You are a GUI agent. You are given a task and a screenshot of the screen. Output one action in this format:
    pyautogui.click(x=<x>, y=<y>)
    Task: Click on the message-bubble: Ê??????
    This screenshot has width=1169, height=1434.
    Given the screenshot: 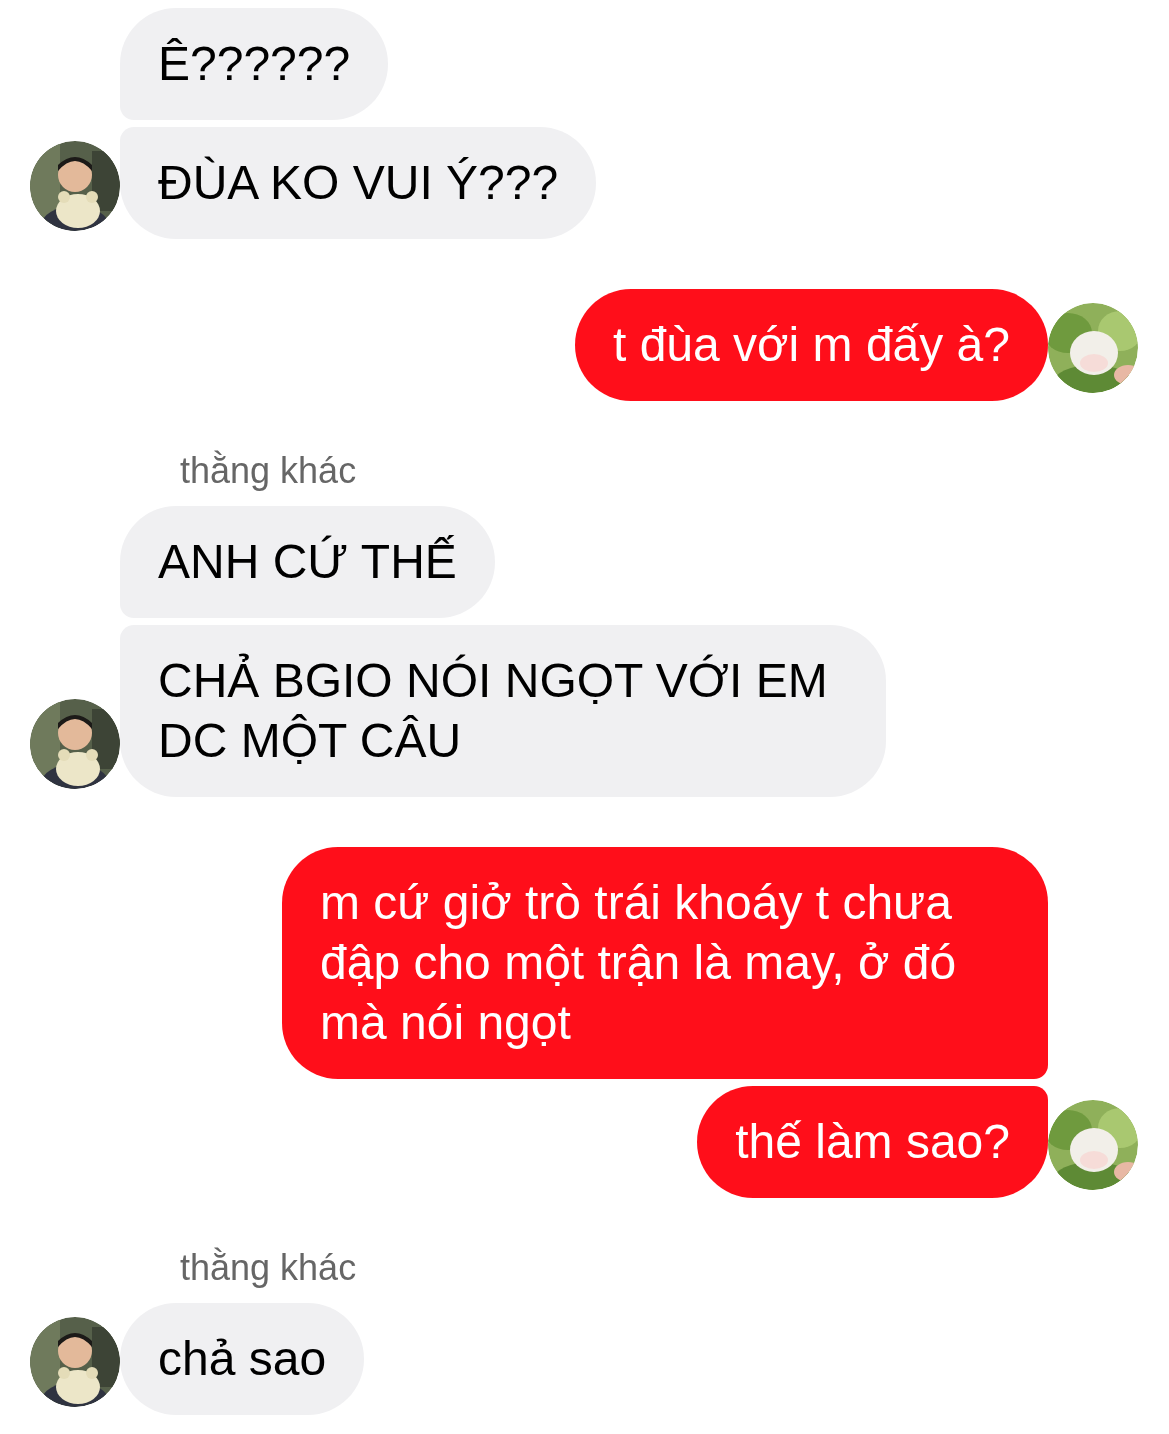 What is the action you would take?
    pyautogui.click(x=254, y=64)
    